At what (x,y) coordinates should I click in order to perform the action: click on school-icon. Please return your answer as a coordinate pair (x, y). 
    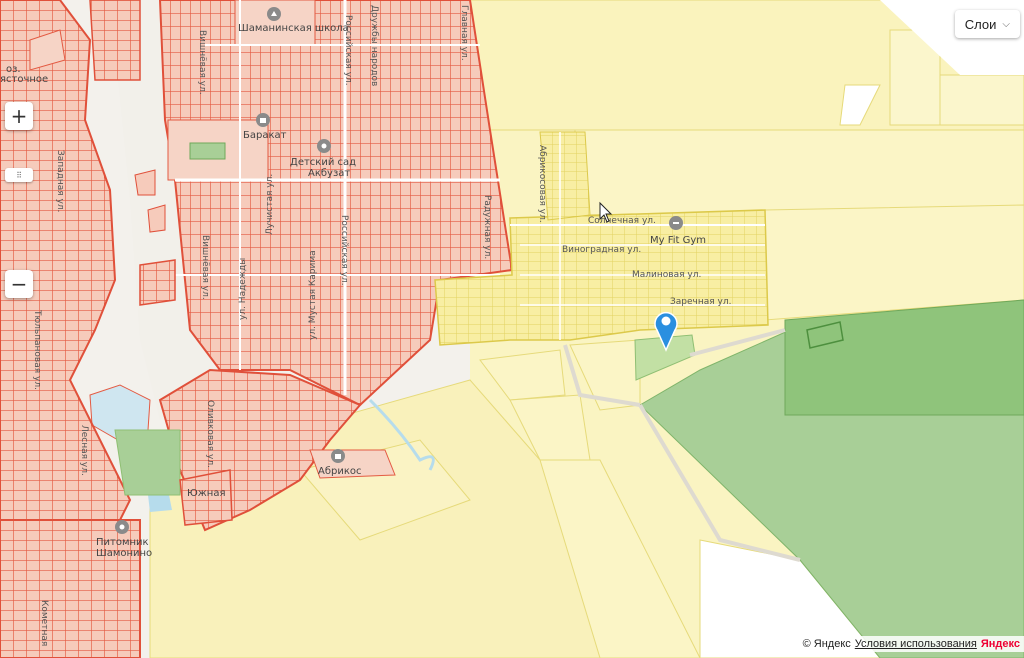
    Looking at the image, I should click on (274, 14).